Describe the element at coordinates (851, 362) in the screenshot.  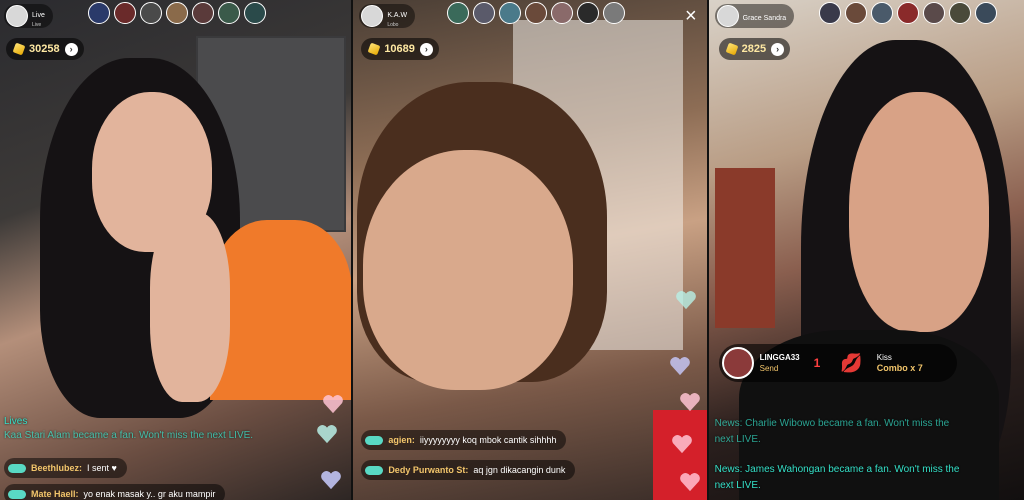
I see `lips-icon: 💋` at that location.